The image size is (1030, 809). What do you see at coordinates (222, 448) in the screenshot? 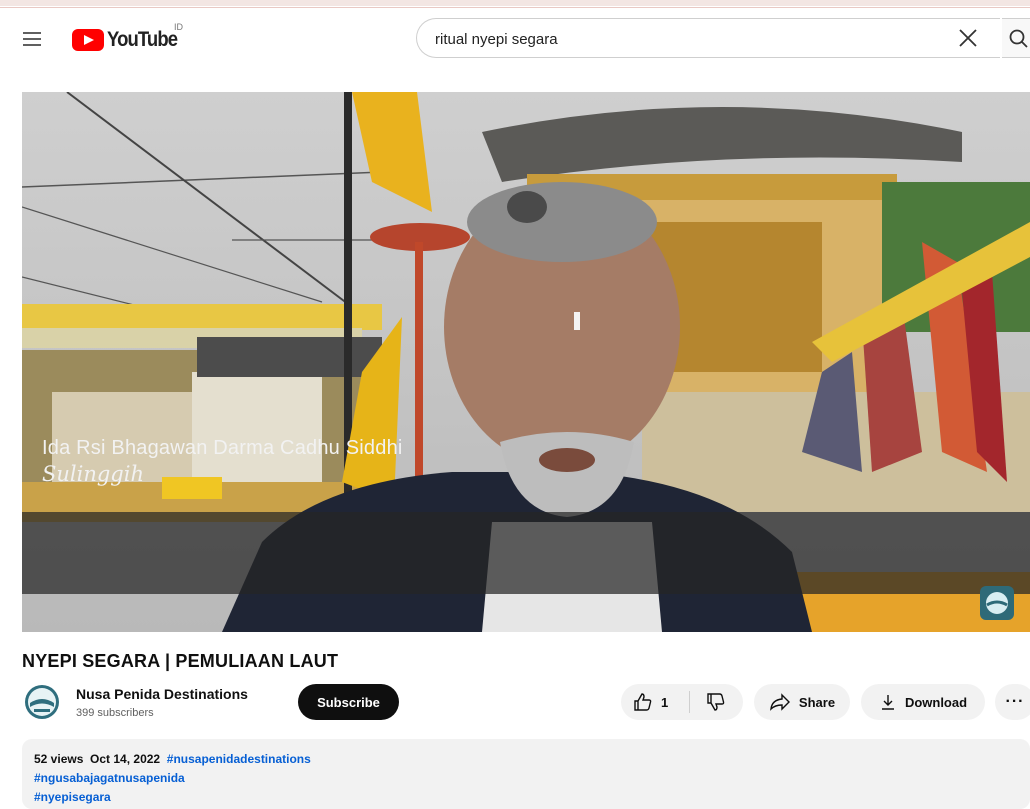
I see `caption-name: Ida Rsi Bhagawan Darma Cadhu Siddhi` at bounding box center [222, 448].